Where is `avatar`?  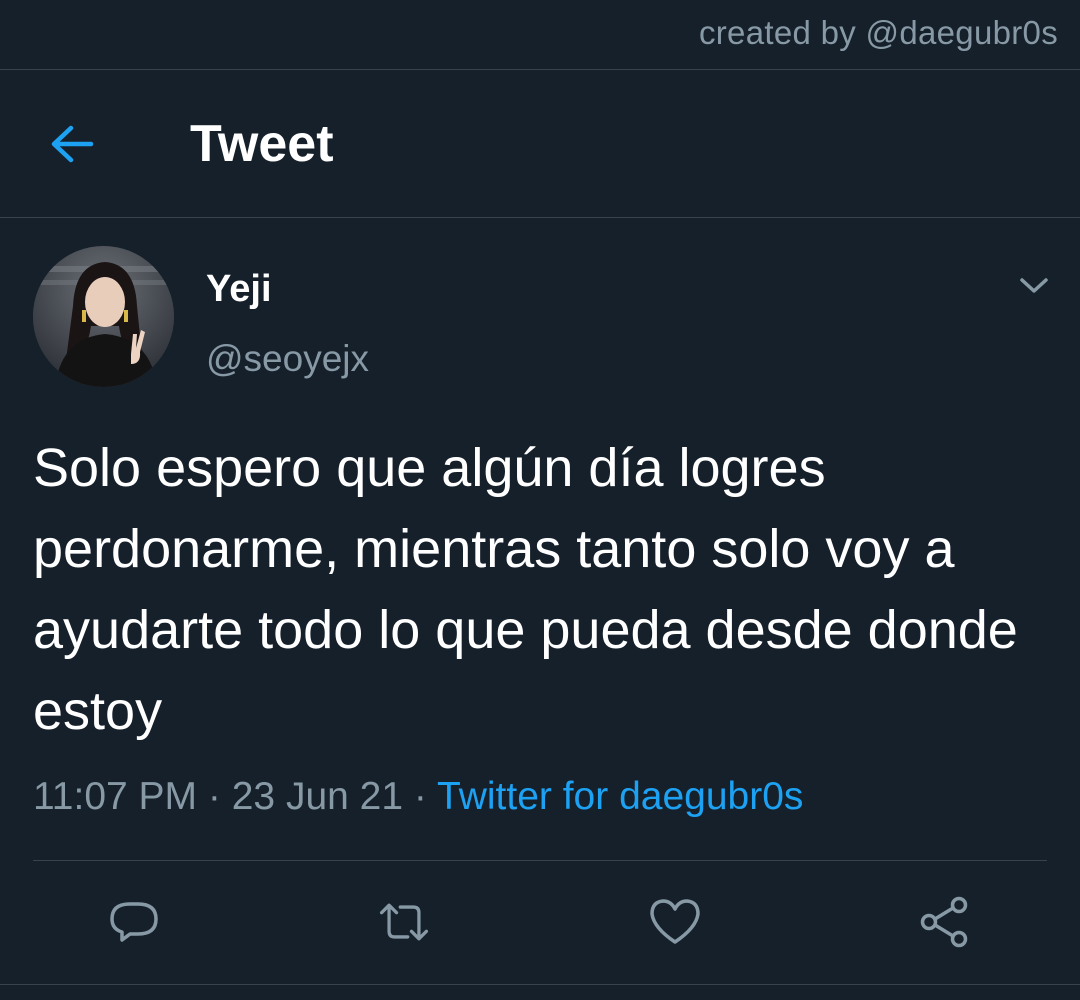
avatar is located at coordinates (103, 316).